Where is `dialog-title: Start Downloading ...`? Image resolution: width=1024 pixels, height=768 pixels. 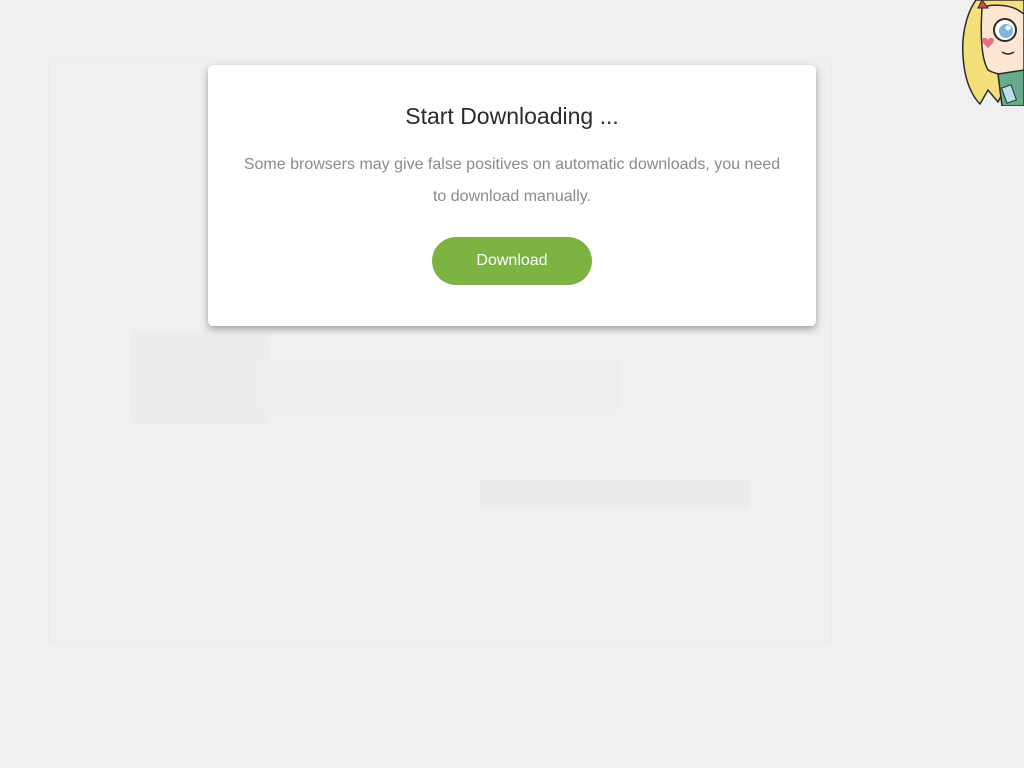
dialog-title: Start Downloading ... is located at coordinates (512, 116).